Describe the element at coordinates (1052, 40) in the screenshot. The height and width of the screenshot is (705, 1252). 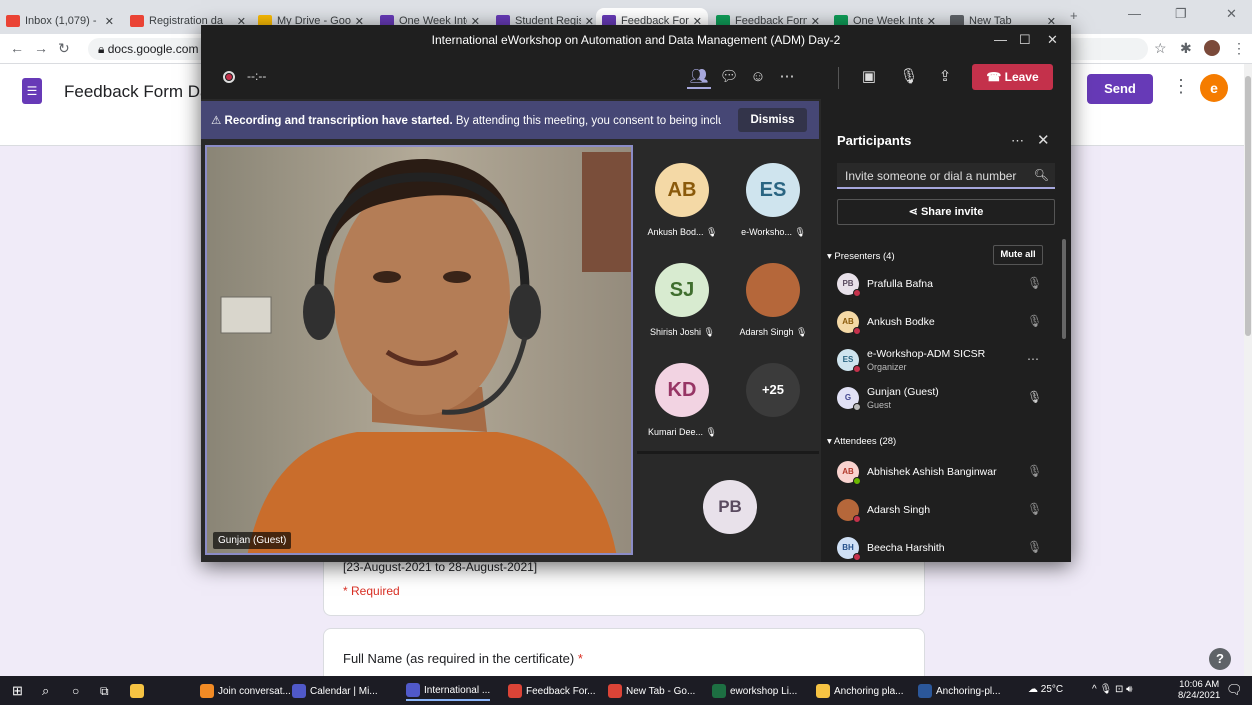
I see `teams-close-icon: ✕` at that location.